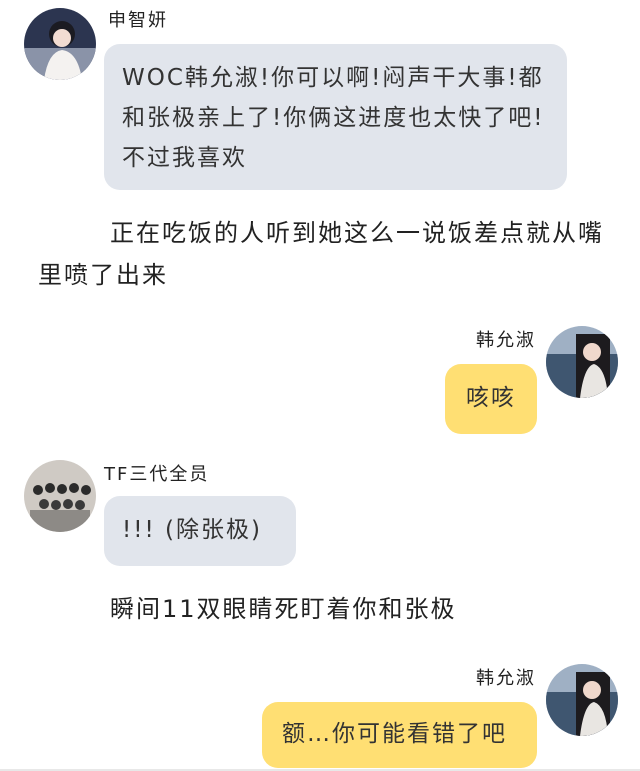 This screenshot has width=640, height=771. What do you see at coordinates (157, 474) in the screenshot?
I see `sender-name: TF三代全员` at bounding box center [157, 474].